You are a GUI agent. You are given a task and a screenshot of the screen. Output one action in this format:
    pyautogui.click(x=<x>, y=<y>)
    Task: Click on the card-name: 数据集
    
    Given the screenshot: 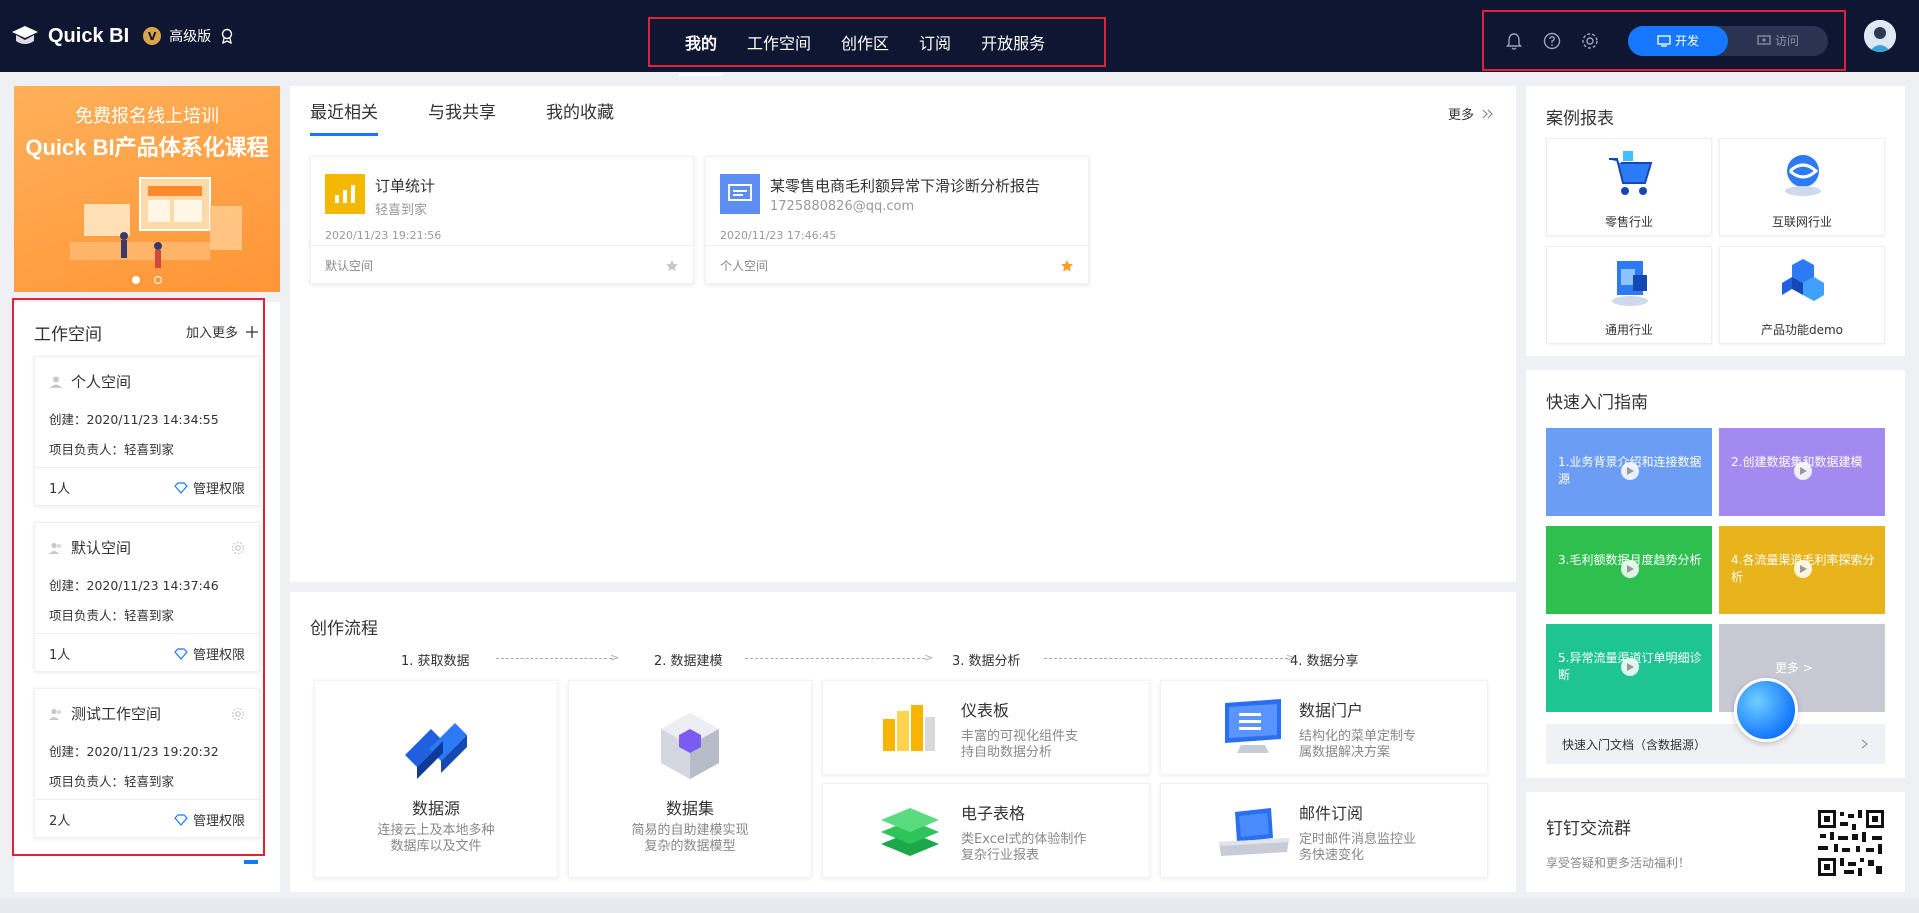 What is the action you would take?
    pyautogui.click(x=689, y=808)
    